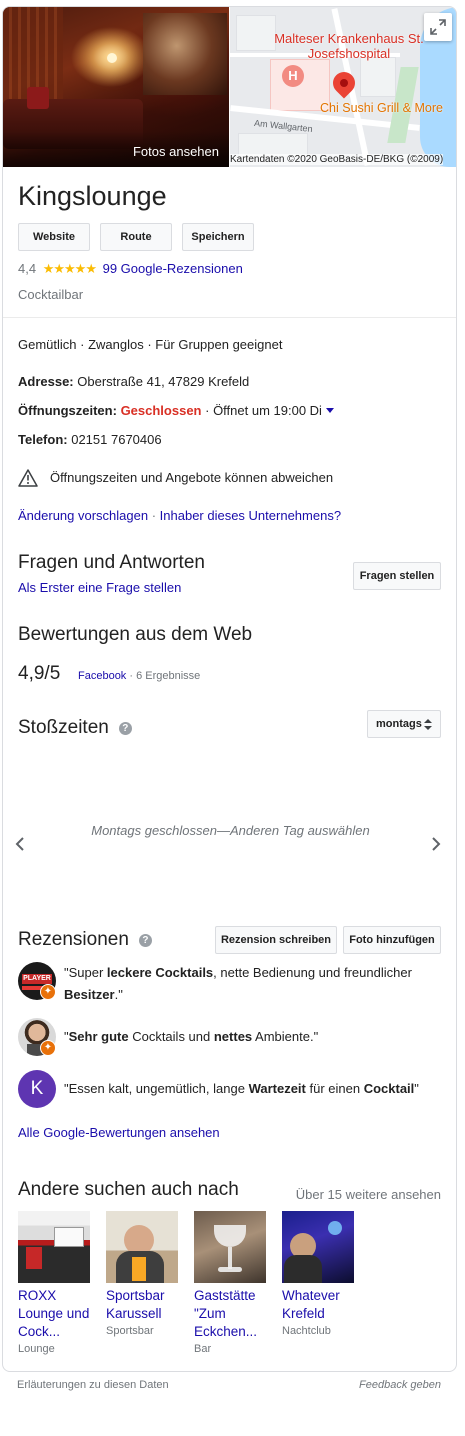 This screenshot has height=1436, width=465. Describe the element at coordinates (203, 1349) in the screenshot. I see `place-category: Bar` at that location.